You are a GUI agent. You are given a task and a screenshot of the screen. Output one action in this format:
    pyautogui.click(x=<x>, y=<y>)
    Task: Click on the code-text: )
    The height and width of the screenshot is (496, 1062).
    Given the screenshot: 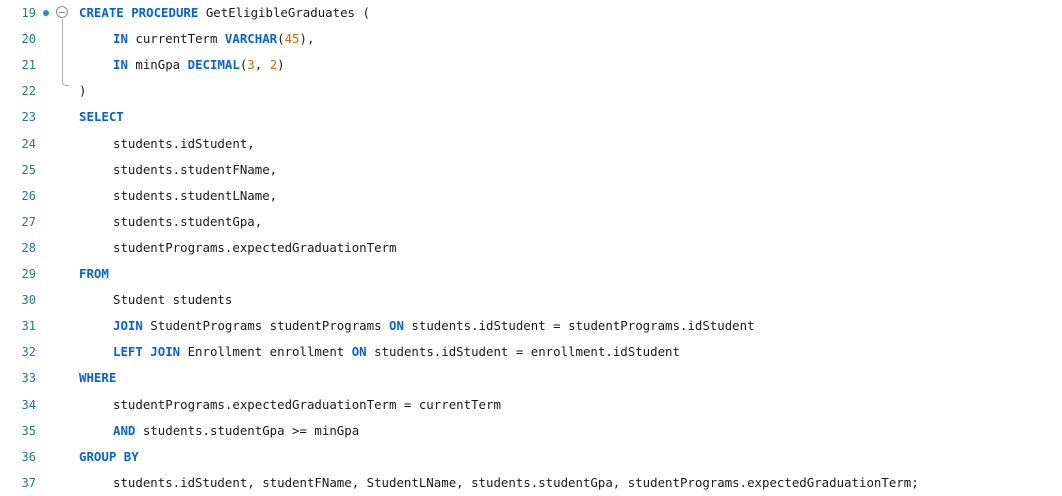 What is the action you would take?
    pyautogui.click(x=82, y=91)
    